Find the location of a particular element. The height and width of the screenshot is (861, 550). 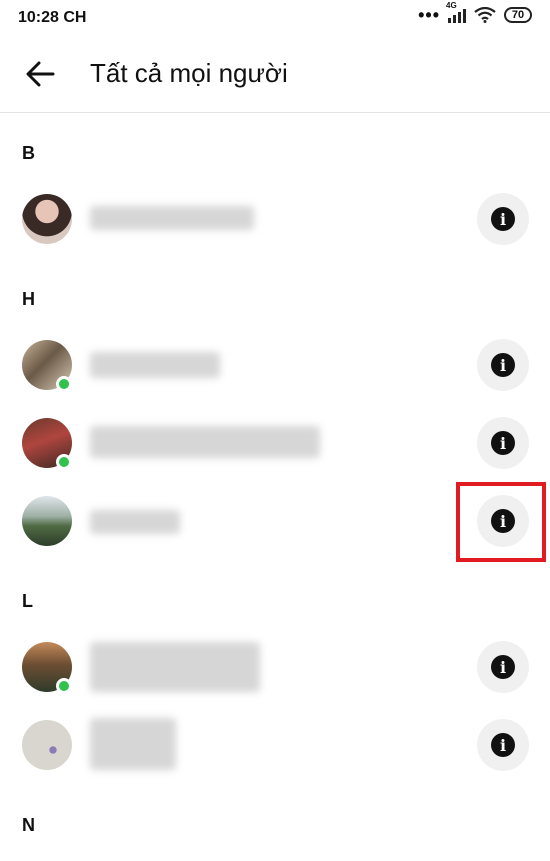

section-header-h: H is located at coordinates (28, 299).